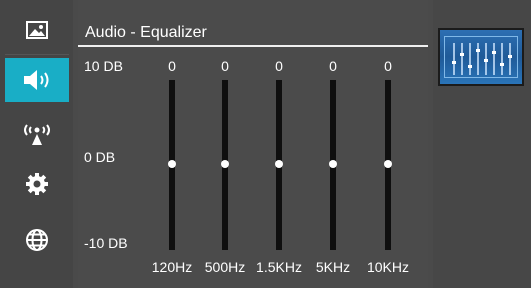  I want to click on sidebar-item-language, so click(37, 240).